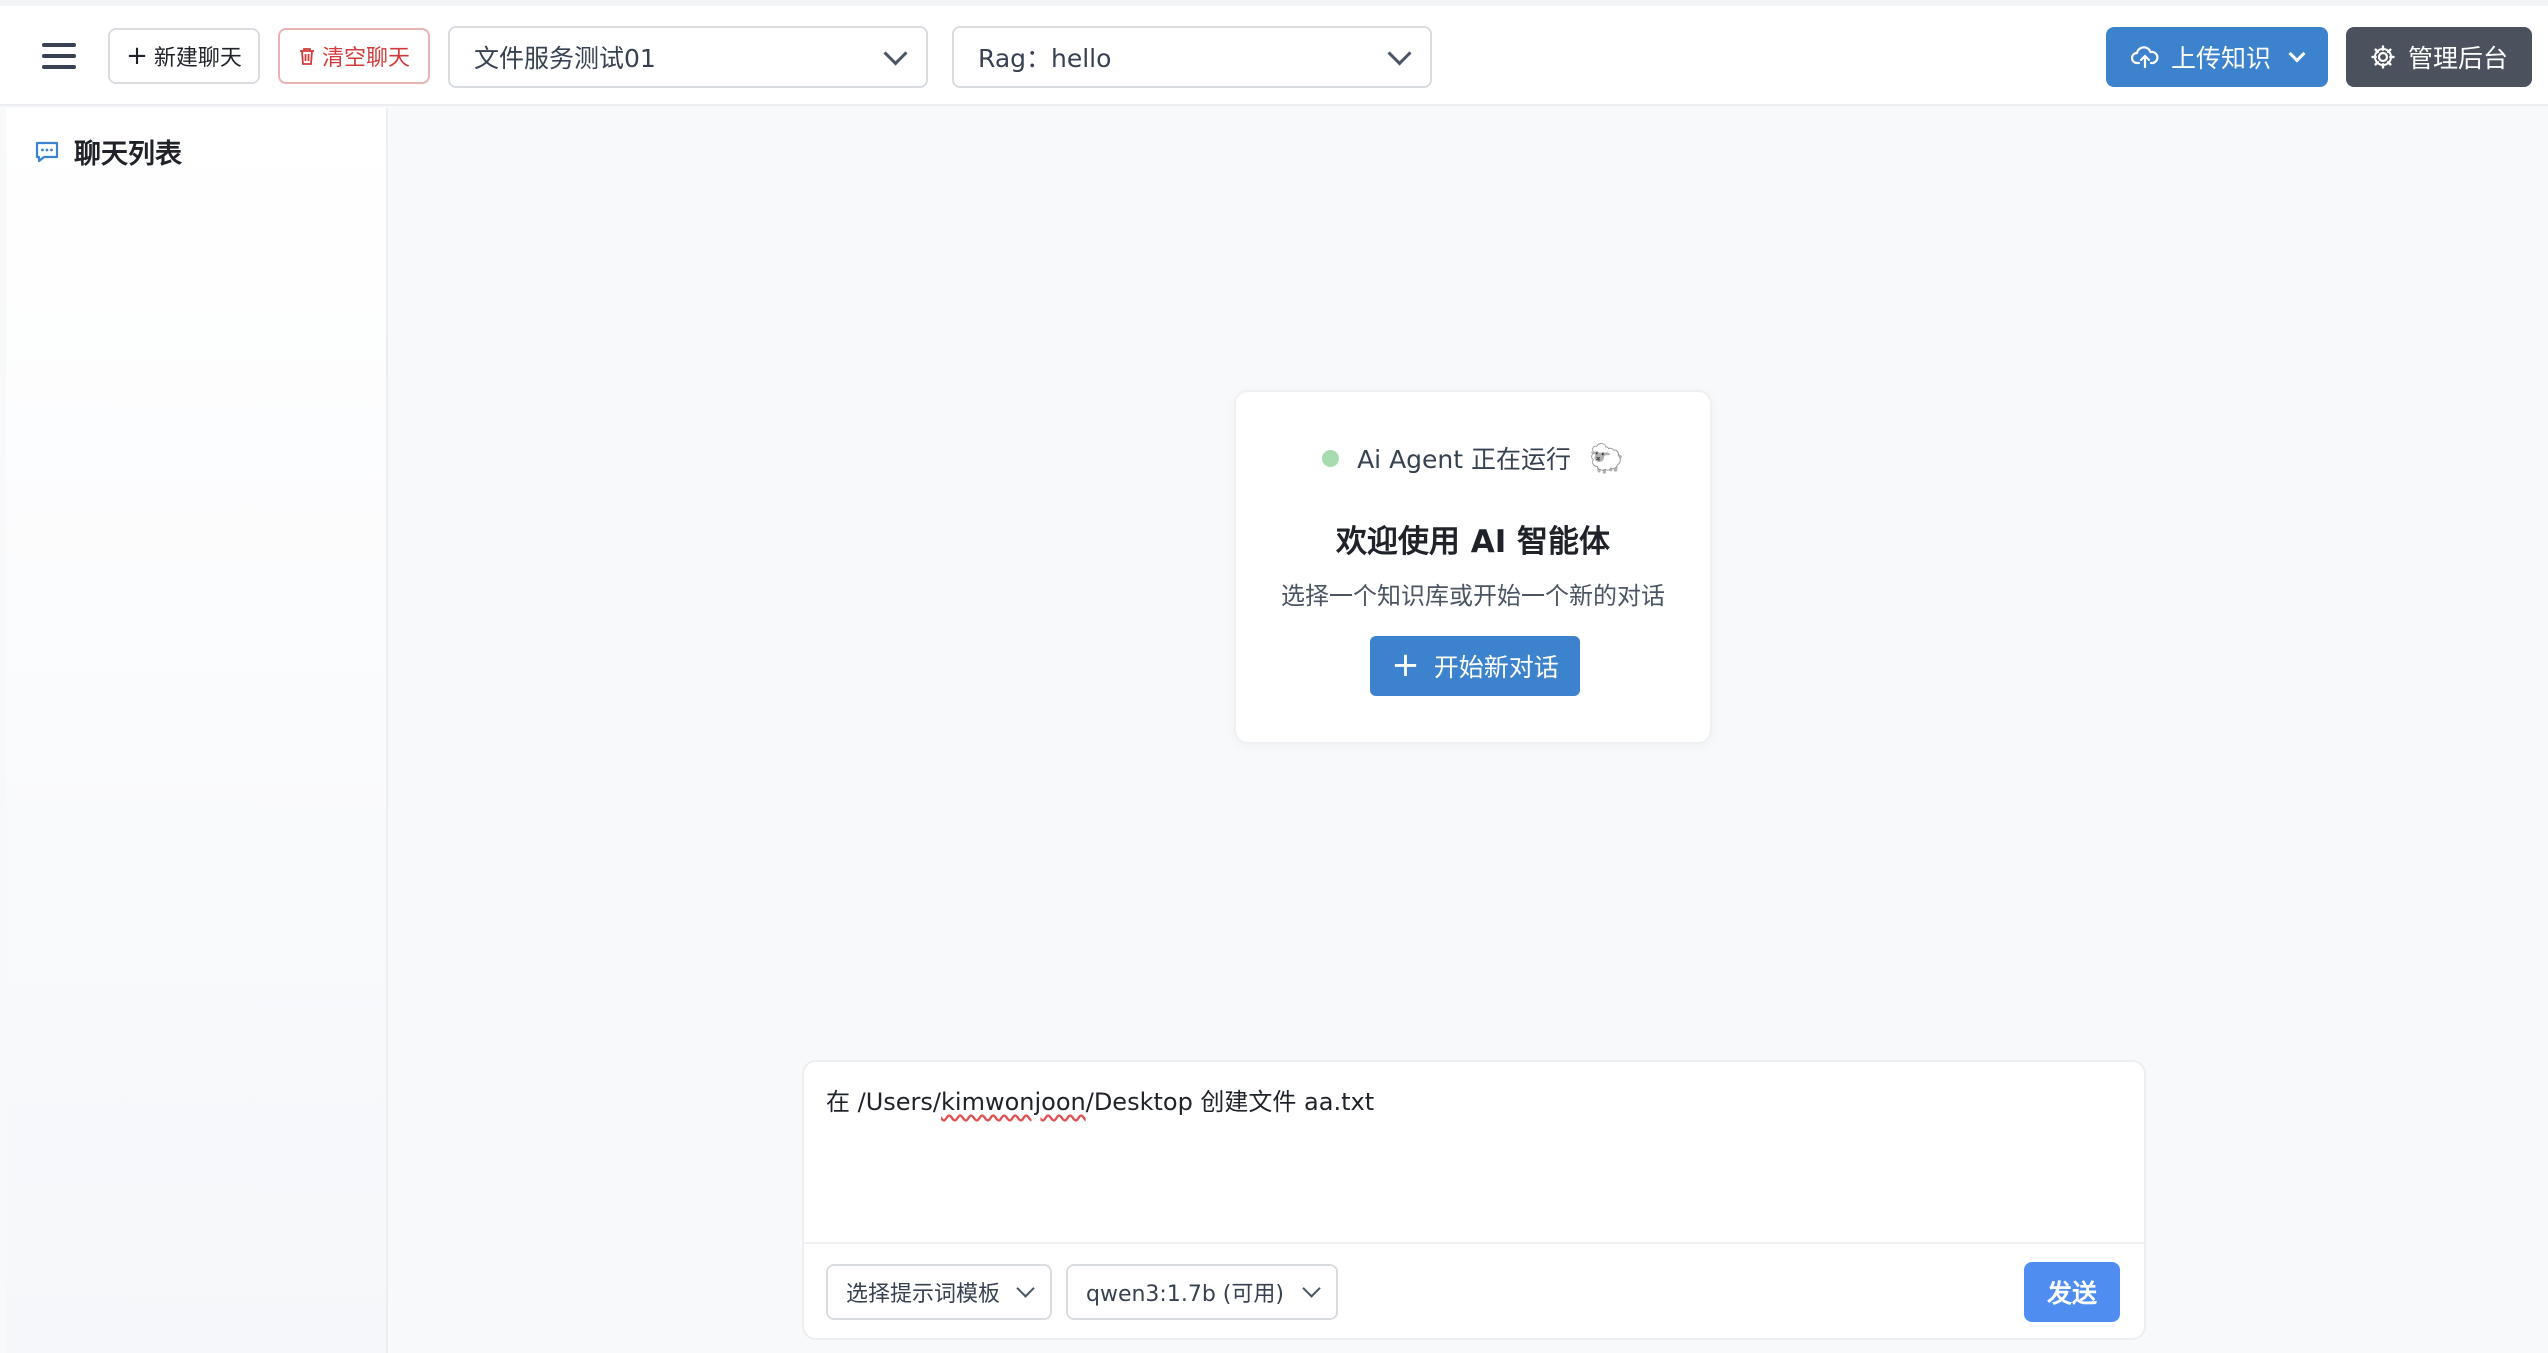  What do you see at coordinates (1464, 459) in the screenshot?
I see `agent-status-text: Ai Agent 正在运行` at bounding box center [1464, 459].